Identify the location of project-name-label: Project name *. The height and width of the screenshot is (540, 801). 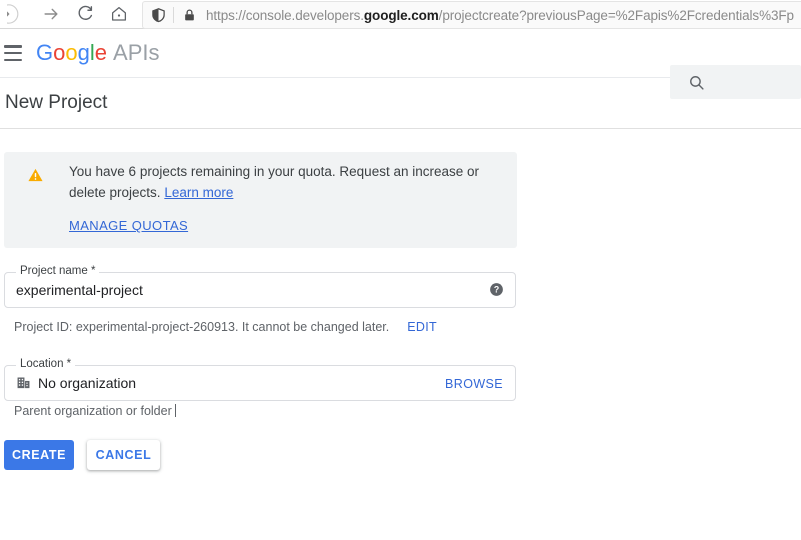
(58, 271).